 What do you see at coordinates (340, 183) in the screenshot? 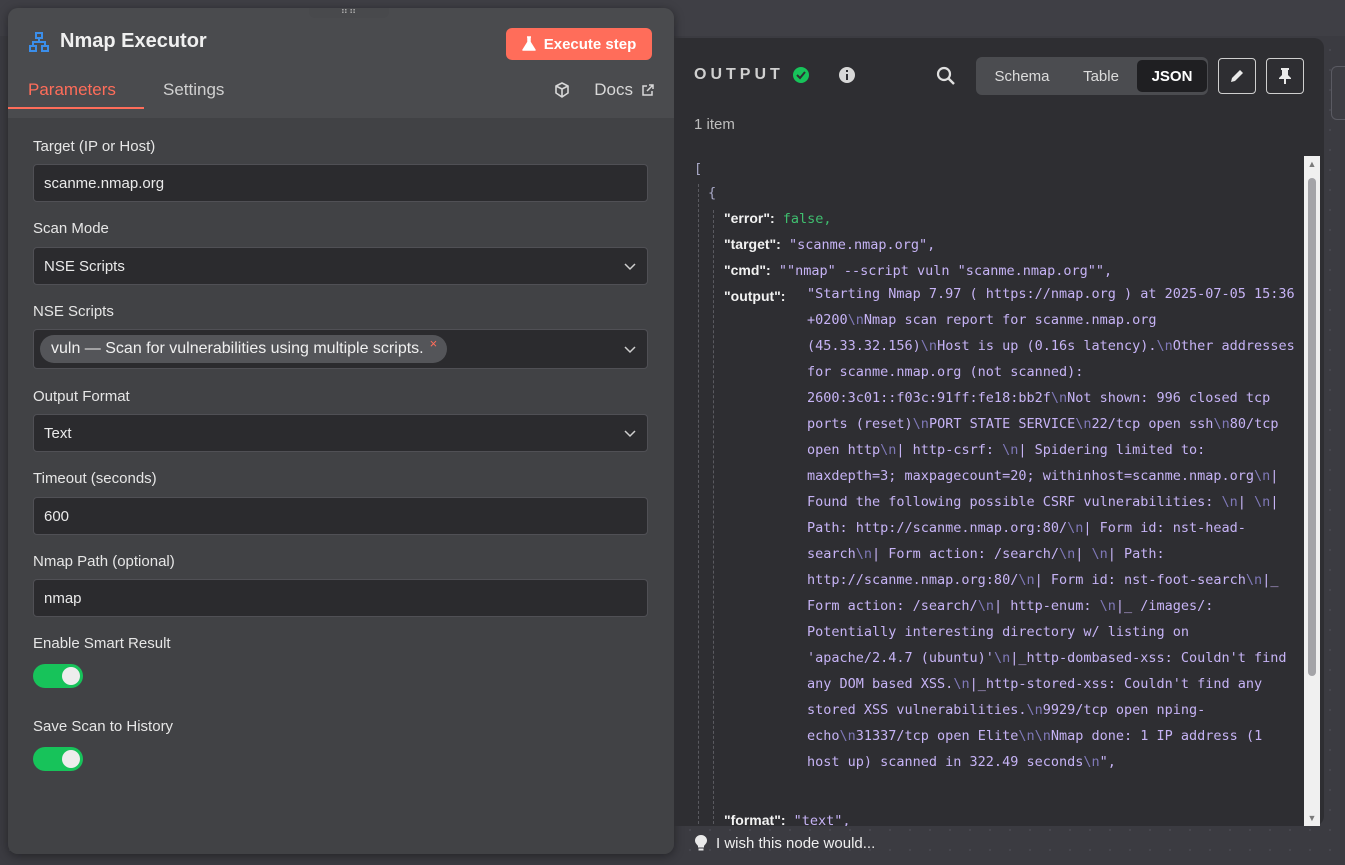
I see `target-input: scanme.nmap.org` at bounding box center [340, 183].